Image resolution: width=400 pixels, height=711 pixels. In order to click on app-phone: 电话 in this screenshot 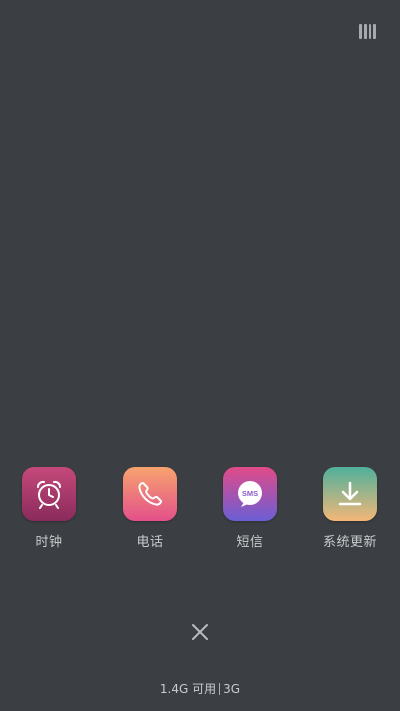, I will do `click(150, 508)`.